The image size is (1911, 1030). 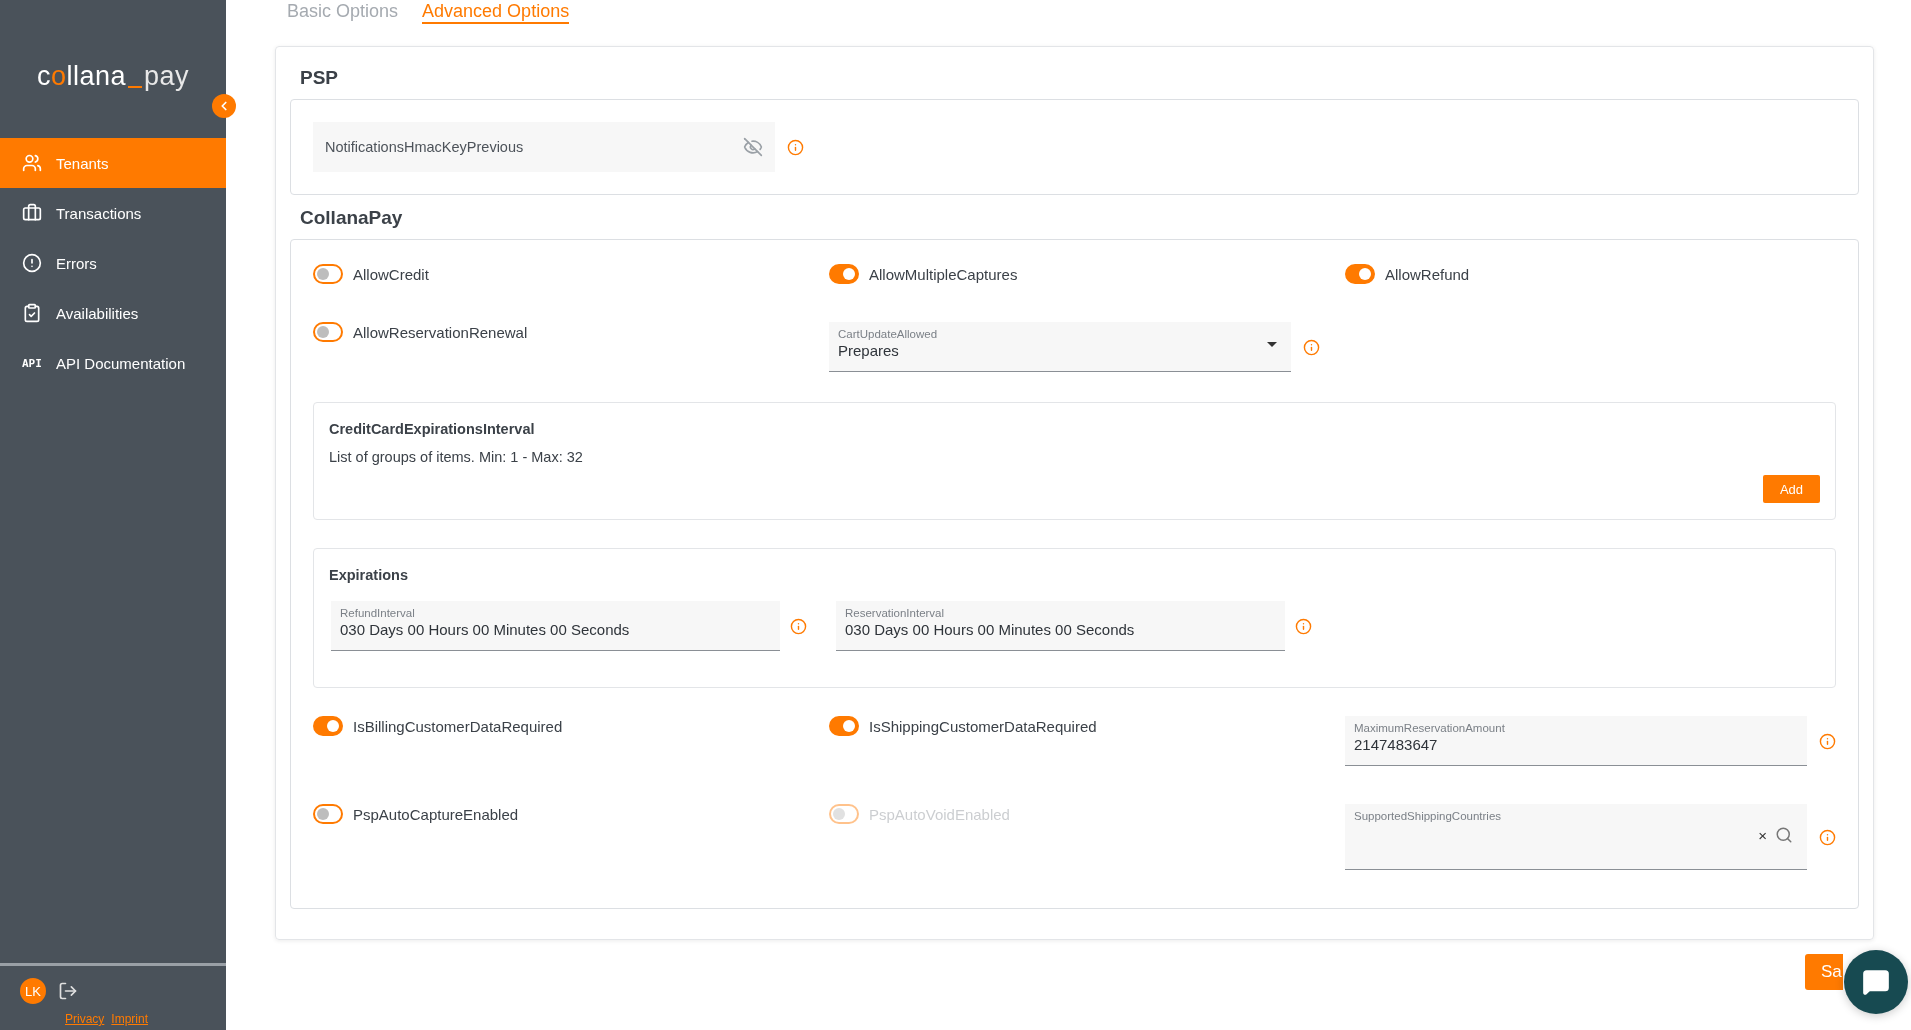 I want to click on nav-item: Errors, so click(x=113, y=263).